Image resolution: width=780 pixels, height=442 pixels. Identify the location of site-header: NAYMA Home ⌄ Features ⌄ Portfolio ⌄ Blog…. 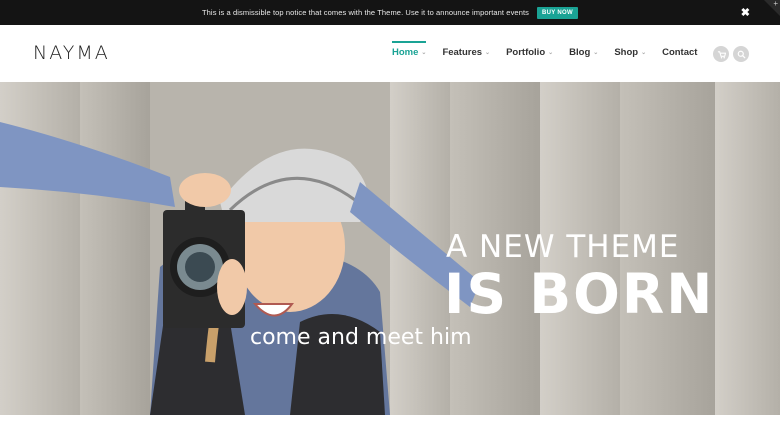
(390, 54).